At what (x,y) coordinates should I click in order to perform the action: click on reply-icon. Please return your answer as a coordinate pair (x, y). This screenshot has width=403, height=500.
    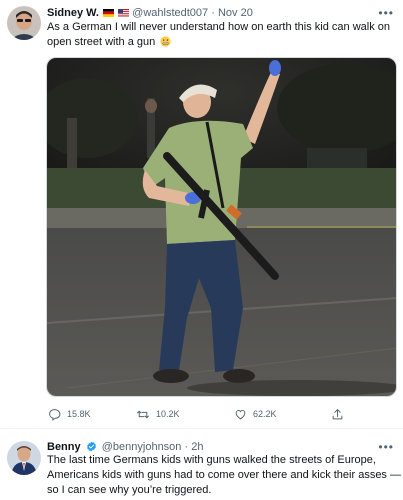
    Looking at the image, I should click on (55, 414).